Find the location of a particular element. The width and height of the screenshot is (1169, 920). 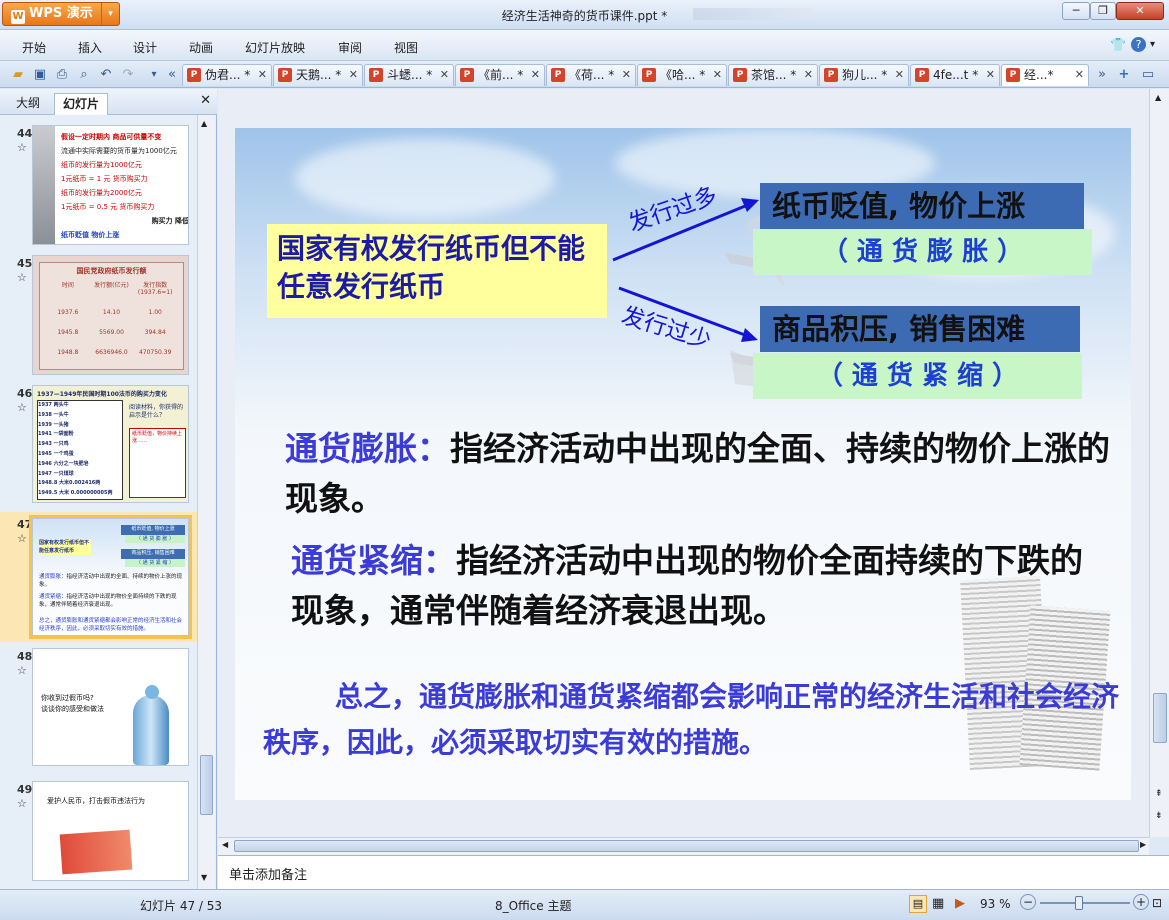

slide-number: 47 is located at coordinates (25, 524).